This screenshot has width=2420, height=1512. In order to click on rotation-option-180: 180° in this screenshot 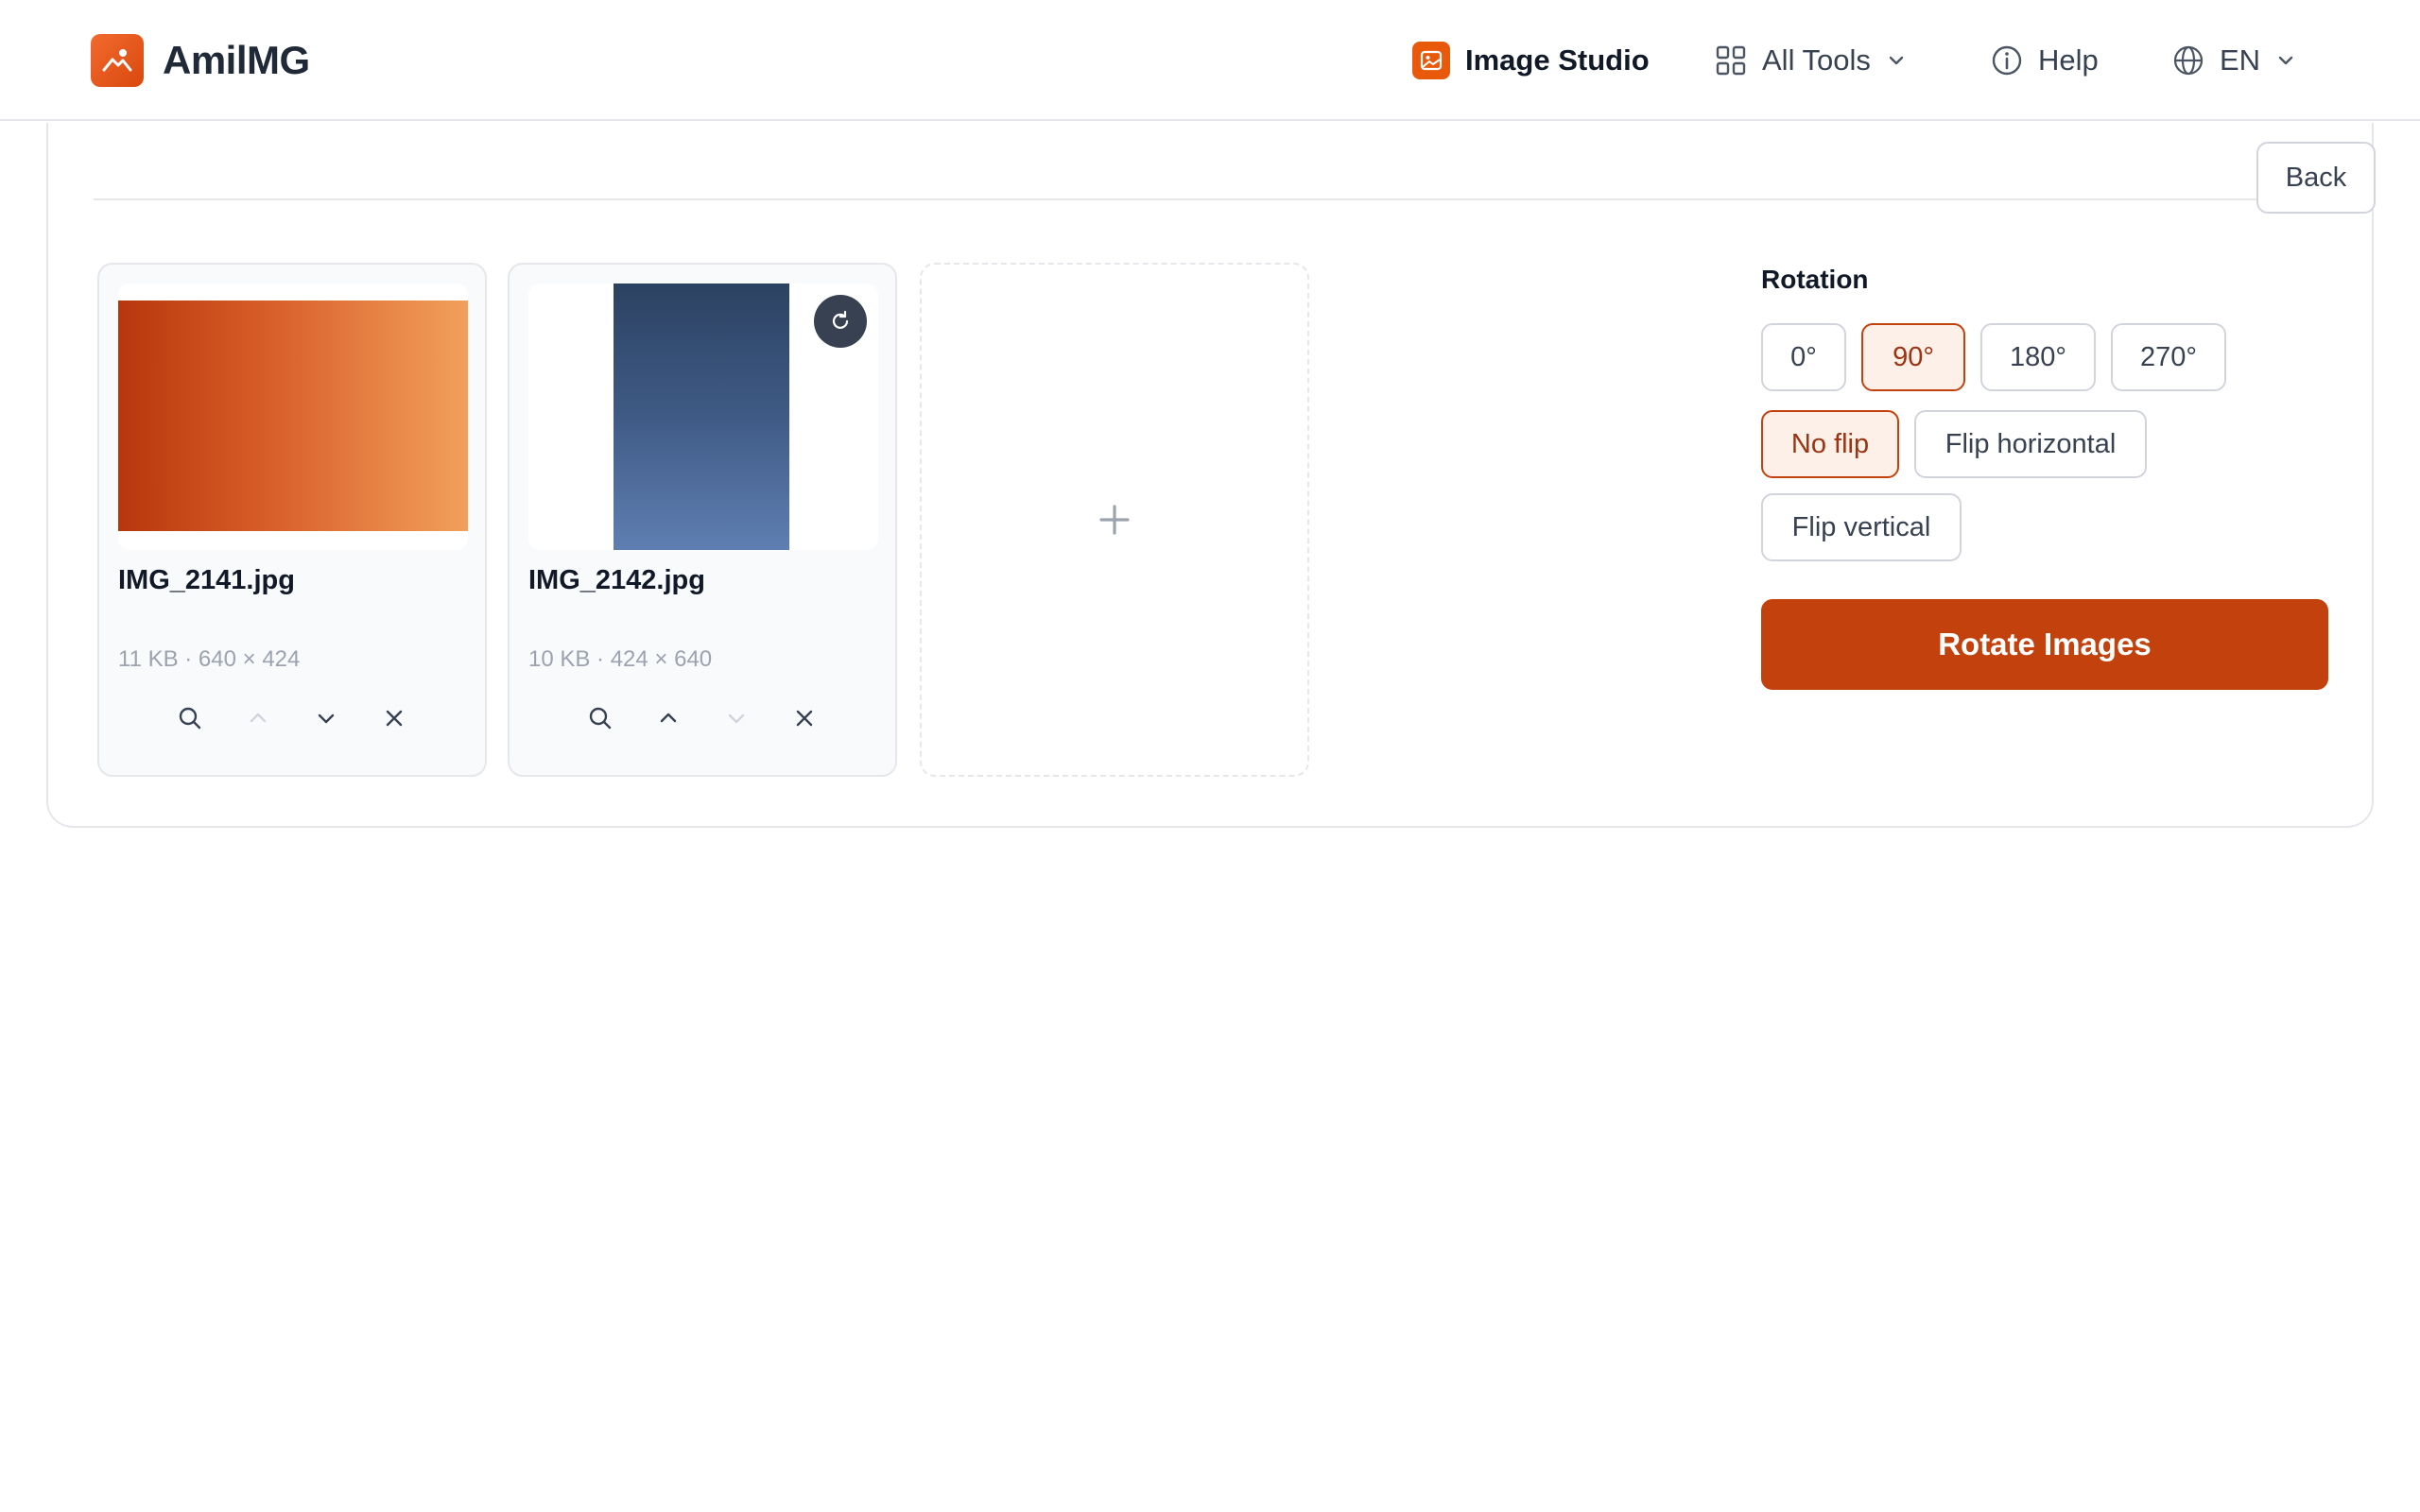, I will do `click(2038, 357)`.